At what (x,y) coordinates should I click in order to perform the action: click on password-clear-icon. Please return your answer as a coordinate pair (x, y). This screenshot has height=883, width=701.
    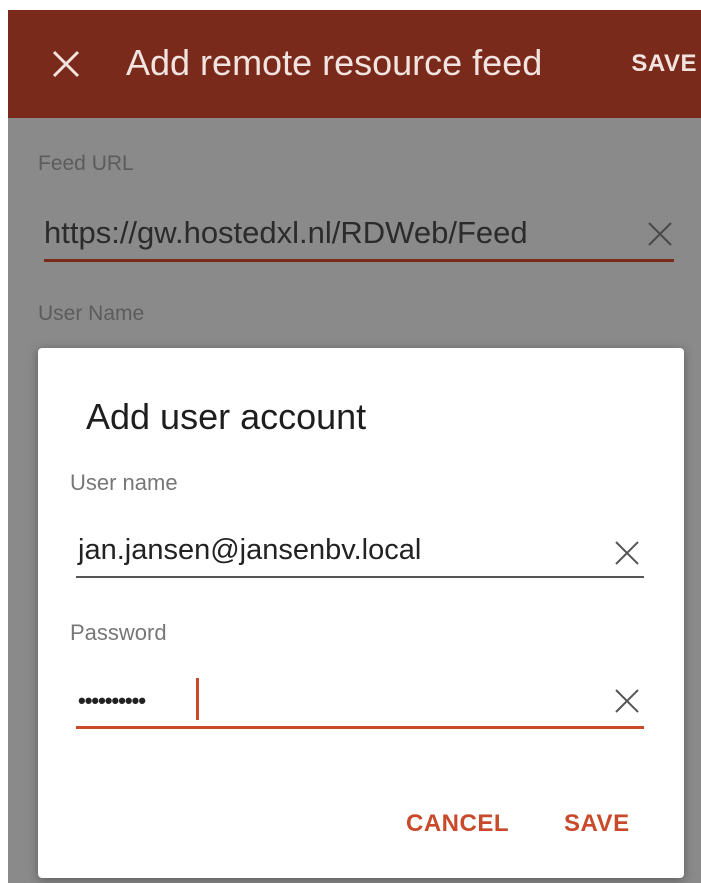
    Looking at the image, I should click on (627, 701).